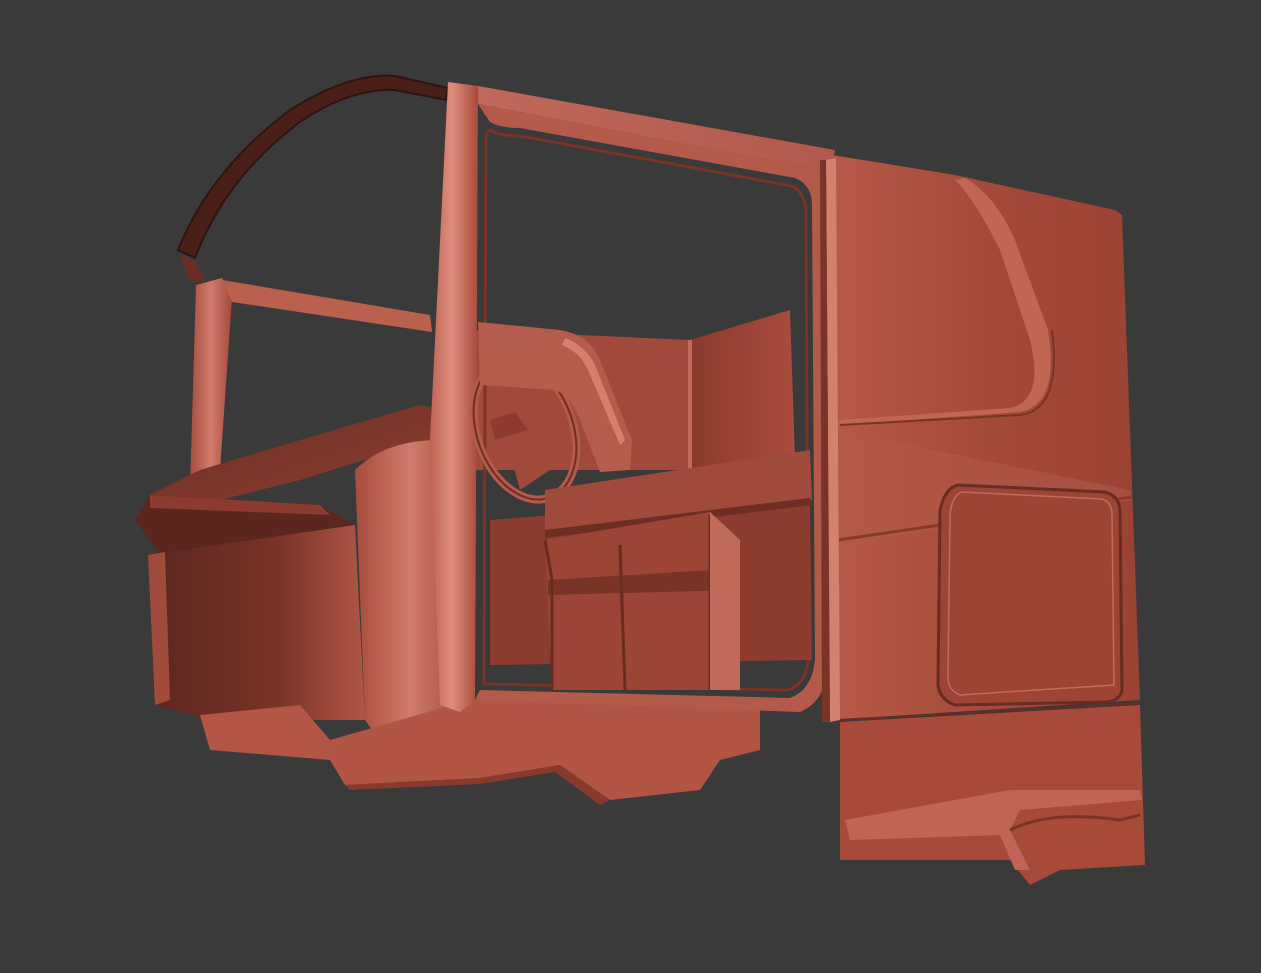  I want to click on bottom-steps, so click(480, 752).